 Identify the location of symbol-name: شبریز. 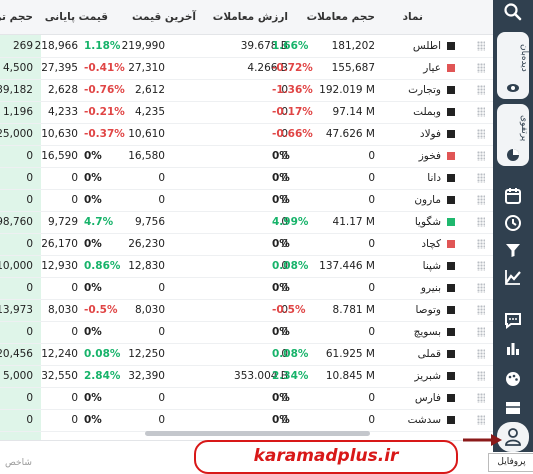
(411, 376).